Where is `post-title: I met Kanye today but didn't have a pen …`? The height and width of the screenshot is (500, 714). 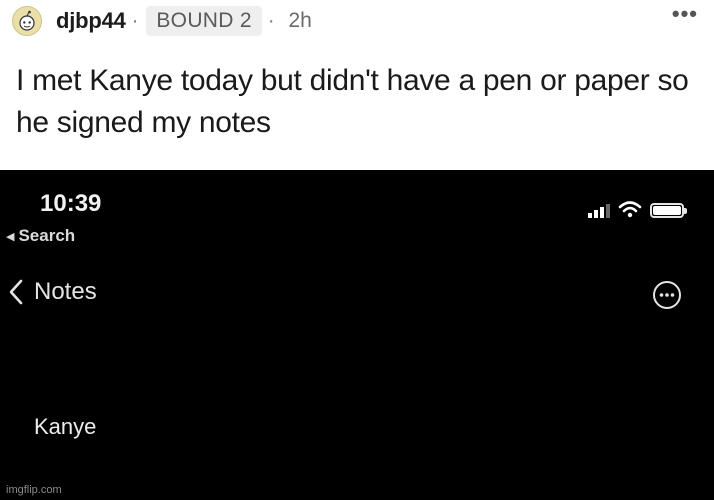 post-title: I met Kanye today but didn't have a pen … is located at coordinates (352, 101).